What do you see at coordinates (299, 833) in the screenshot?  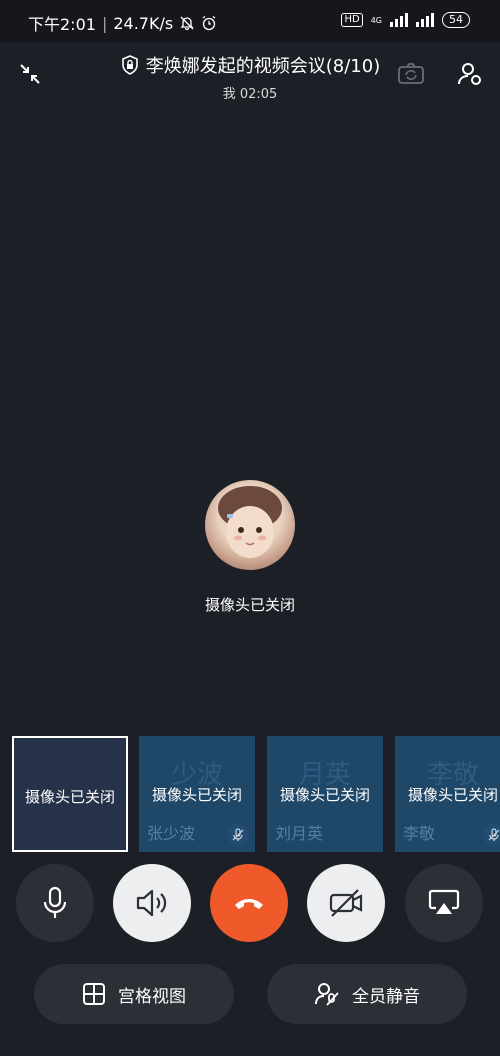 I see `tile-name: 刘月英` at bounding box center [299, 833].